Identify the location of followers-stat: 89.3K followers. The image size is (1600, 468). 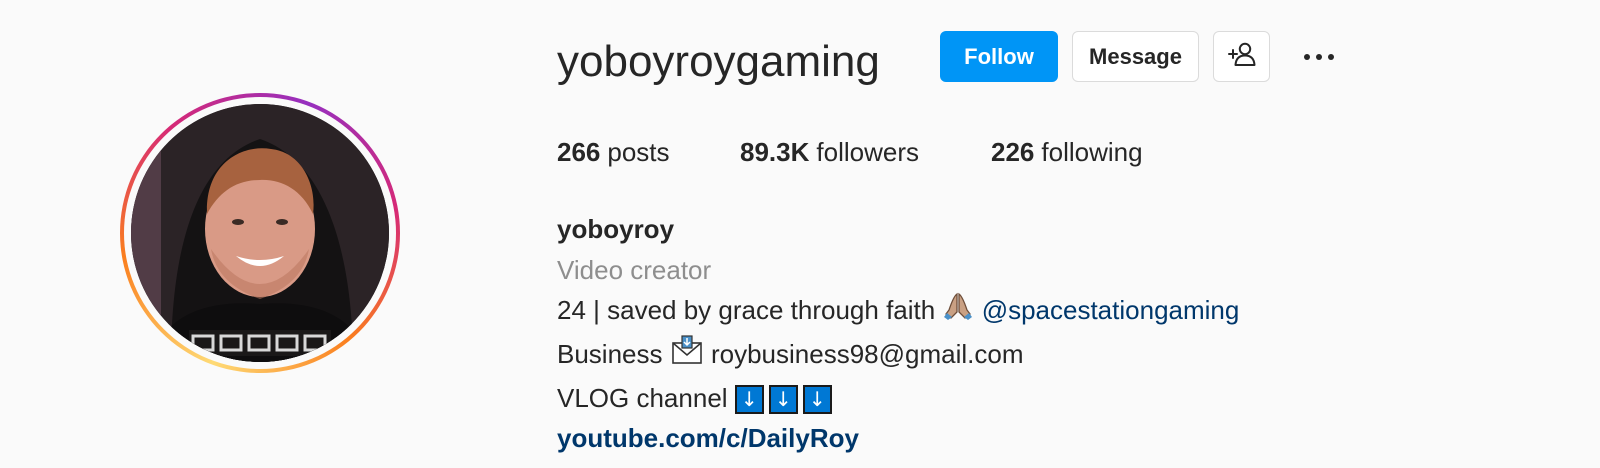
(865, 152).